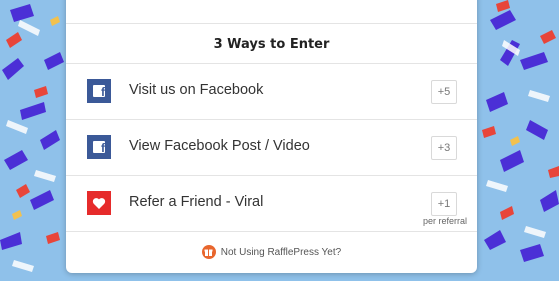 The height and width of the screenshot is (281, 559). Describe the element at coordinates (444, 148) in the screenshot. I see `points-badge: +3` at that location.